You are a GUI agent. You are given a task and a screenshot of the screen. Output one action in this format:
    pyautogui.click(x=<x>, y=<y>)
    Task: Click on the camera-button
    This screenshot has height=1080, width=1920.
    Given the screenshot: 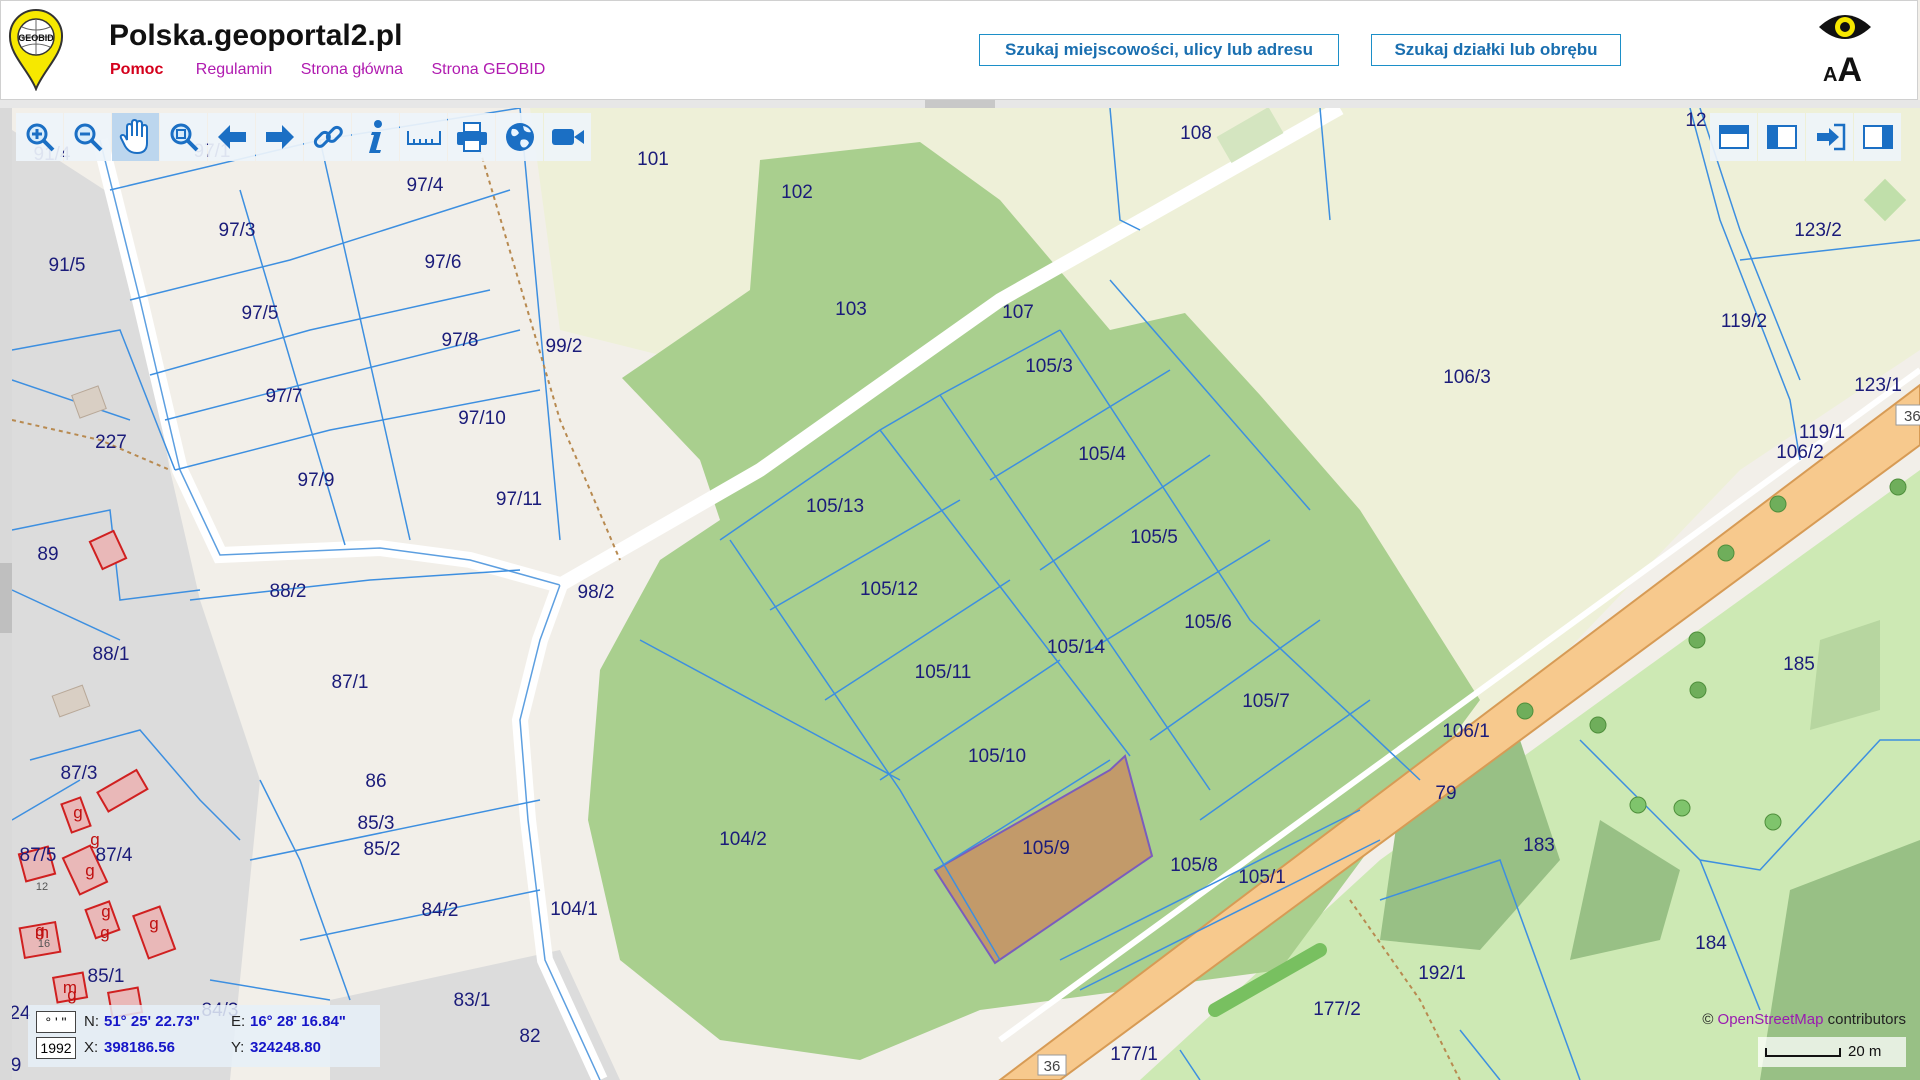 What is the action you would take?
    pyautogui.click(x=567, y=137)
    